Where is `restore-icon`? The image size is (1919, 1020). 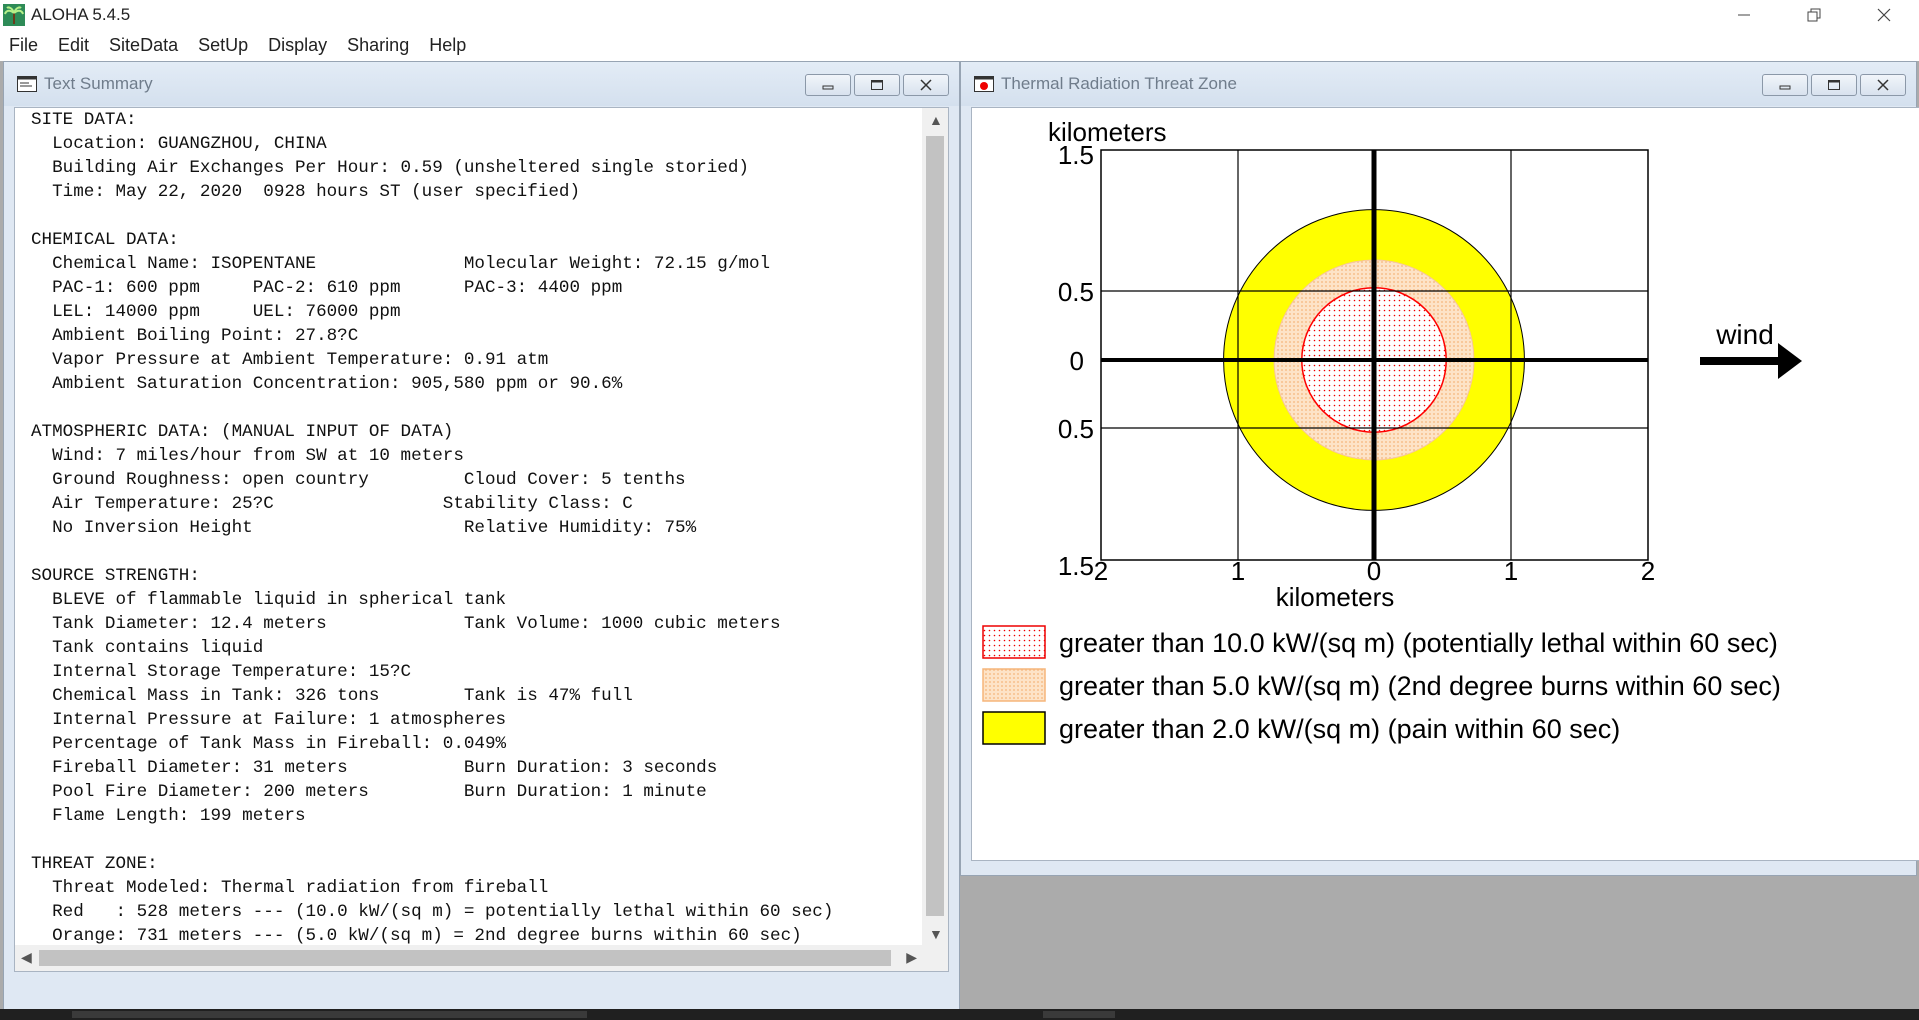
restore-icon is located at coordinates (1814, 14).